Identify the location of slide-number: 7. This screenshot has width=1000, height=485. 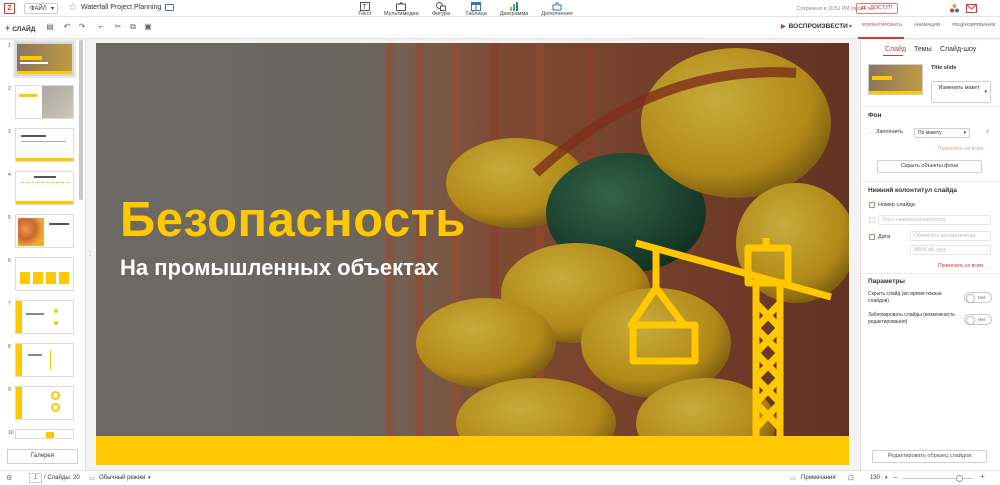
(9, 304).